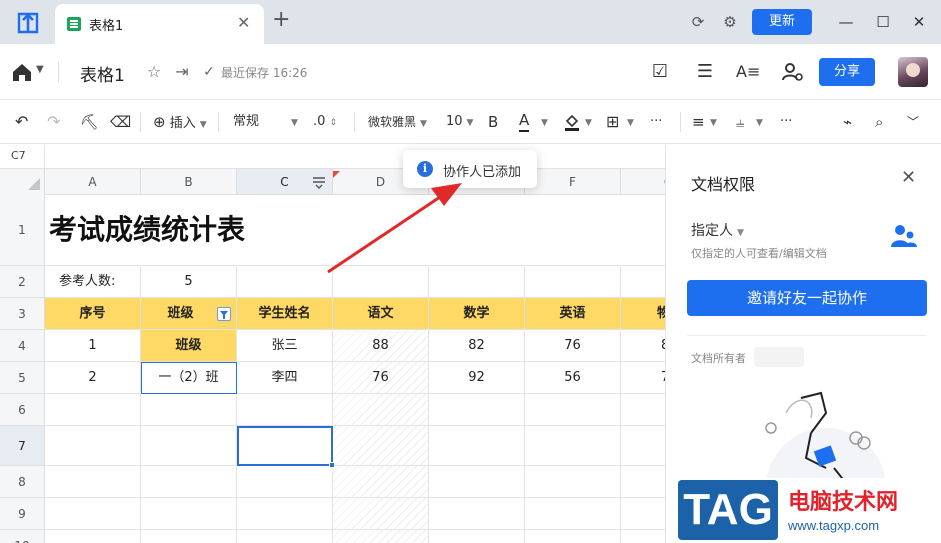  Describe the element at coordinates (281, 20) in the screenshot. I see `new-tab-icon: +` at that location.